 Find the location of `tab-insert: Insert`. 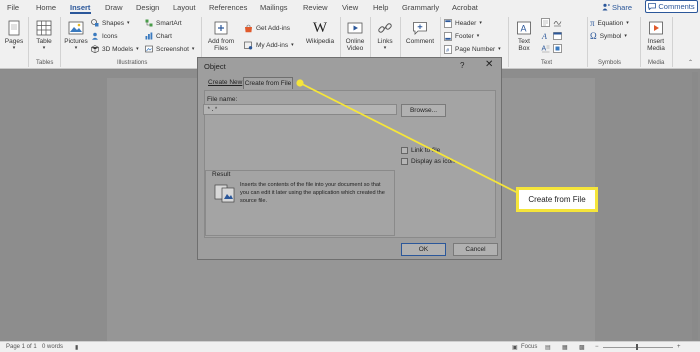

tab-insert: Insert is located at coordinates (80, 7).